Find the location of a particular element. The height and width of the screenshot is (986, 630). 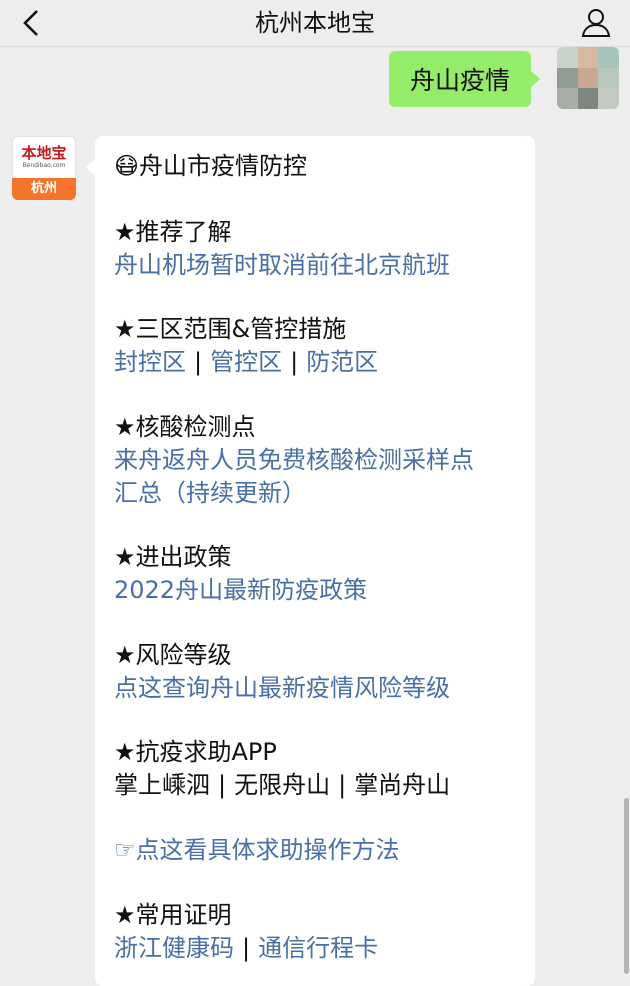

link-testing-points-cont: 汇总（持续更新） is located at coordinates (210, 493).